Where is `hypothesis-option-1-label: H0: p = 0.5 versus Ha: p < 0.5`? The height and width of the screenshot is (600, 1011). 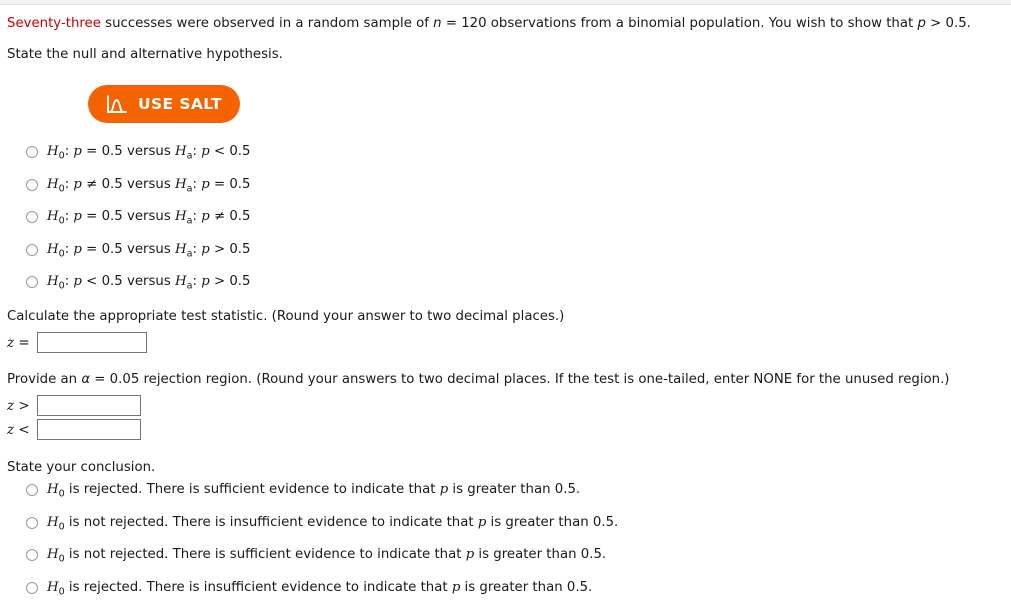
hypothesis-option-1-label: H0: p = 0.5 versus Ha: p < 0.5 is located at coordinates (149, 153).